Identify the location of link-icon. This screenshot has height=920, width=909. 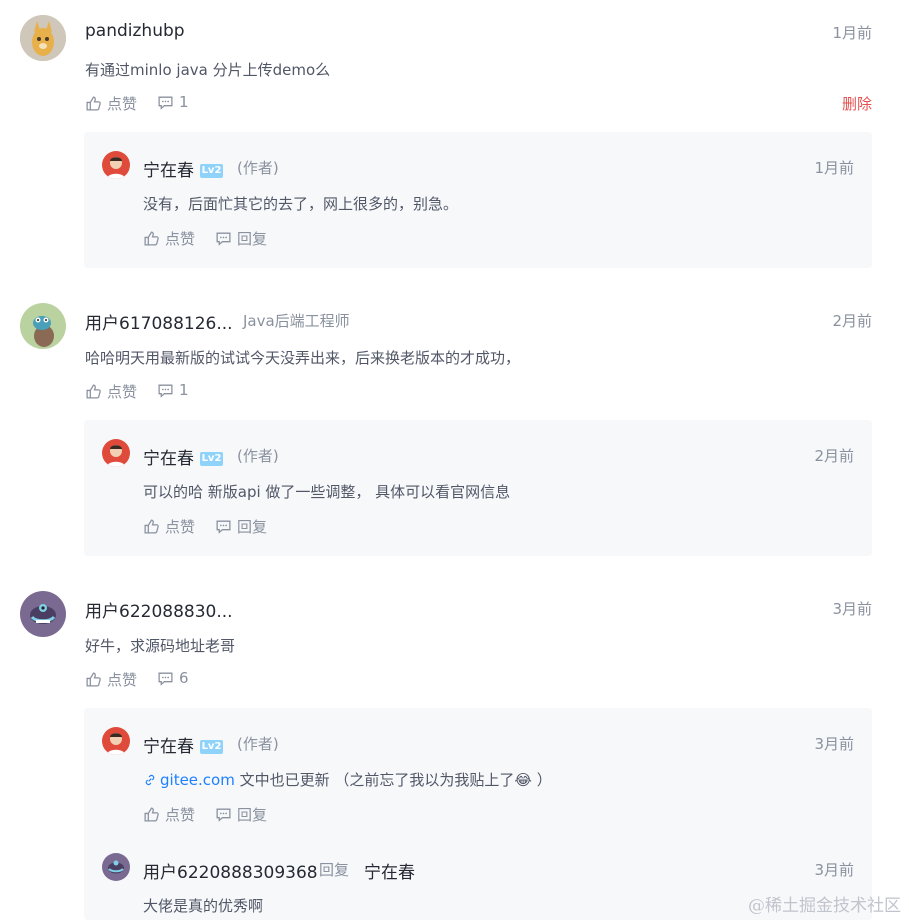
(150, 780).